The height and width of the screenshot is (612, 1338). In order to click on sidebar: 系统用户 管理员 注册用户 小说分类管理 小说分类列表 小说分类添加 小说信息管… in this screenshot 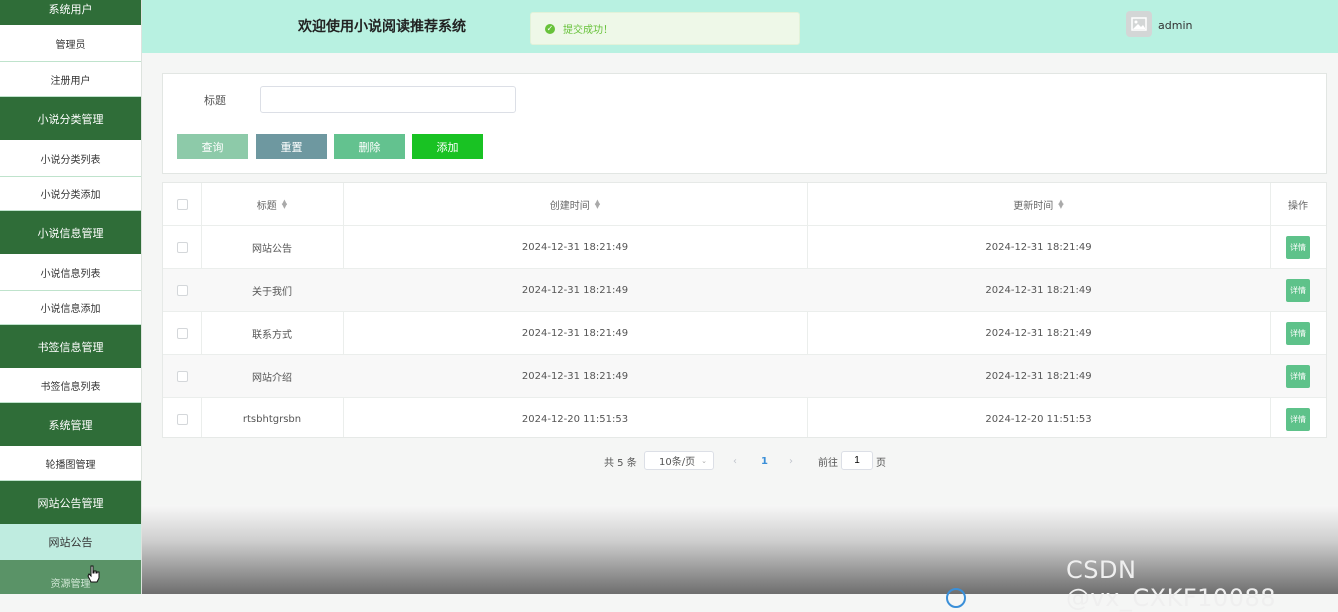, I will do `click(71, 297)`.